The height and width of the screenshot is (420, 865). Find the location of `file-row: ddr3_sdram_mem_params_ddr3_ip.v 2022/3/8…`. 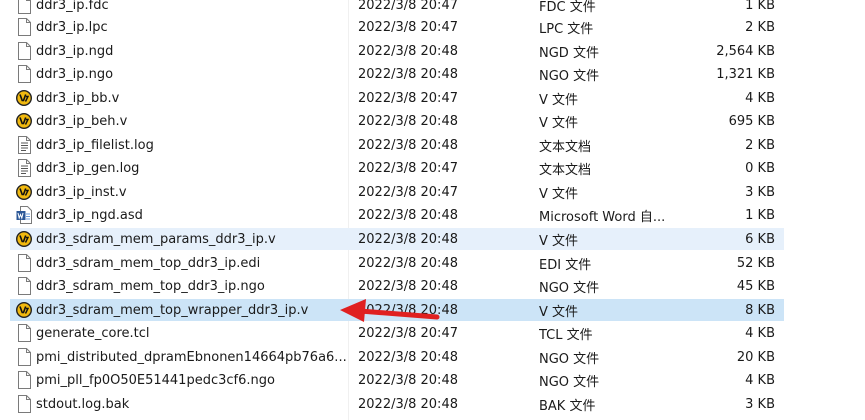

file-row: ddr3_sdram_mem_params_ddr3_ip.v 2022/3/8… is located at coordinates (397, 239).